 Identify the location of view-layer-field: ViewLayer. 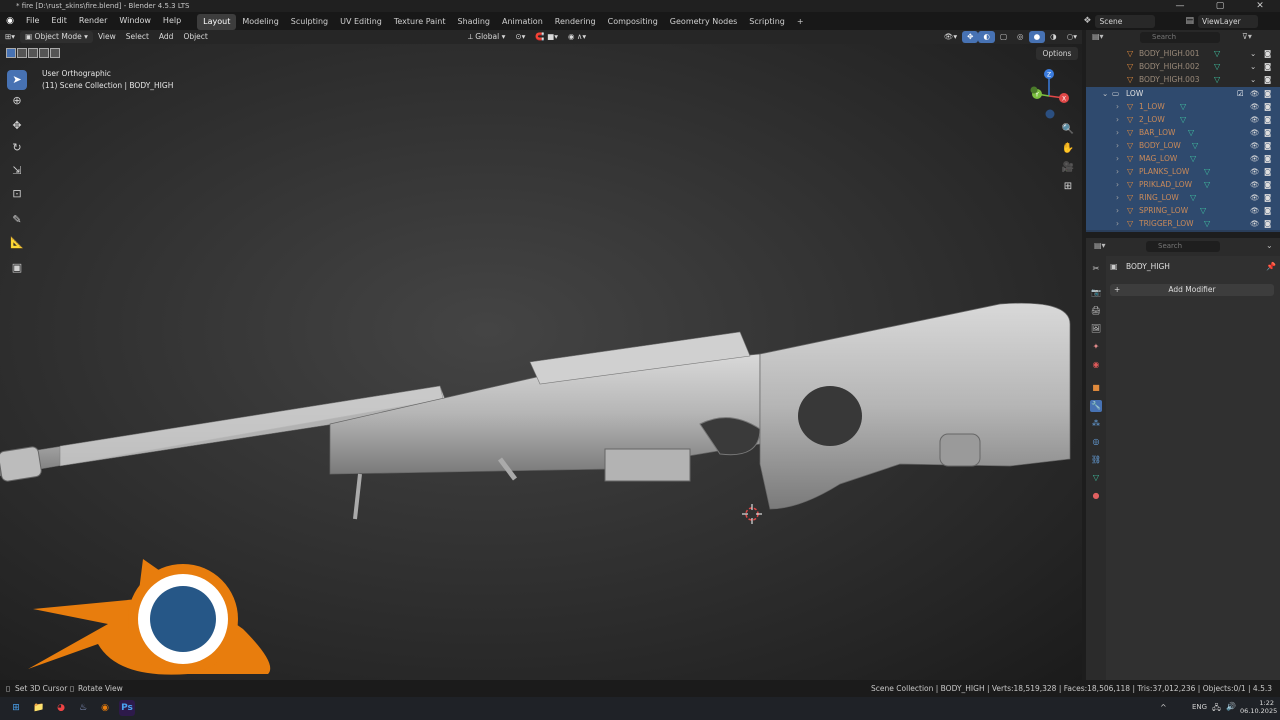
(1228, 21).